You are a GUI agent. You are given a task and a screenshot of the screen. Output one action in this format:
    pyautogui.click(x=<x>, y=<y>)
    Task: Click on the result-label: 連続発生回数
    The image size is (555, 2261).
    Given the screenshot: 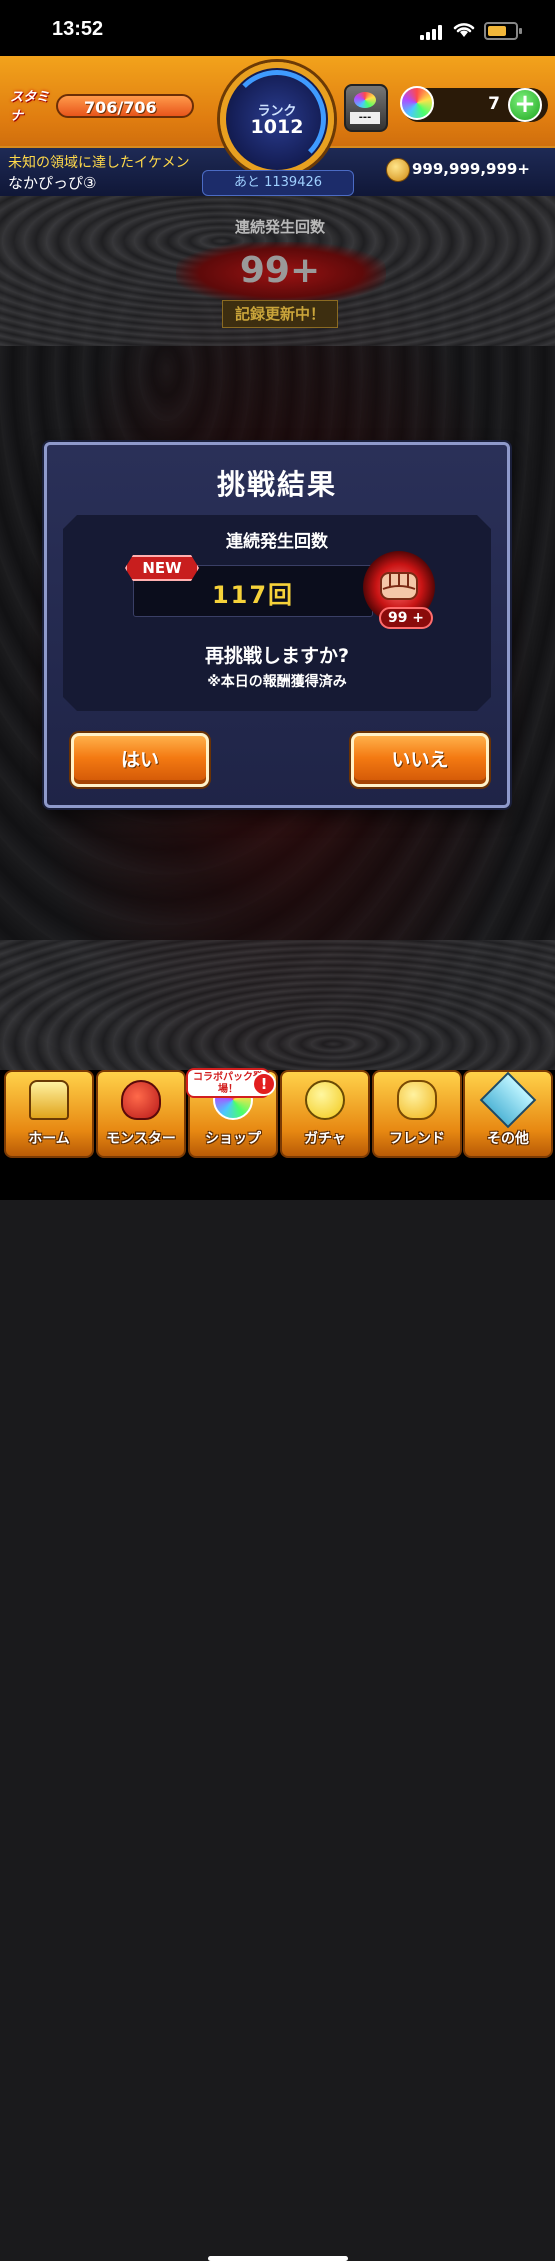 What is the action you would take?
    pyautogui.click(x=277, y=542)
    